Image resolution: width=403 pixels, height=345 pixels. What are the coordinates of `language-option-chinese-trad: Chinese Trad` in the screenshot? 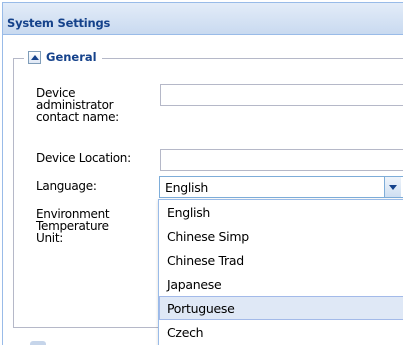 It's located at (281, 260).